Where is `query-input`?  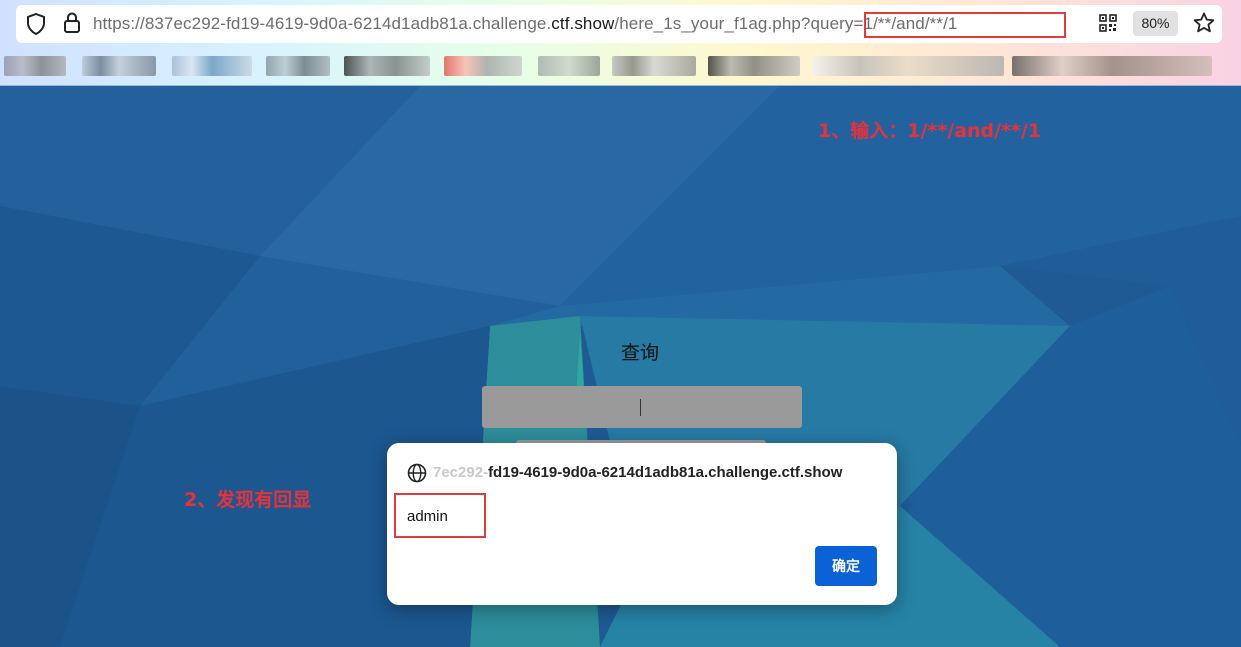 query-input is located at coordinates (642, 407).